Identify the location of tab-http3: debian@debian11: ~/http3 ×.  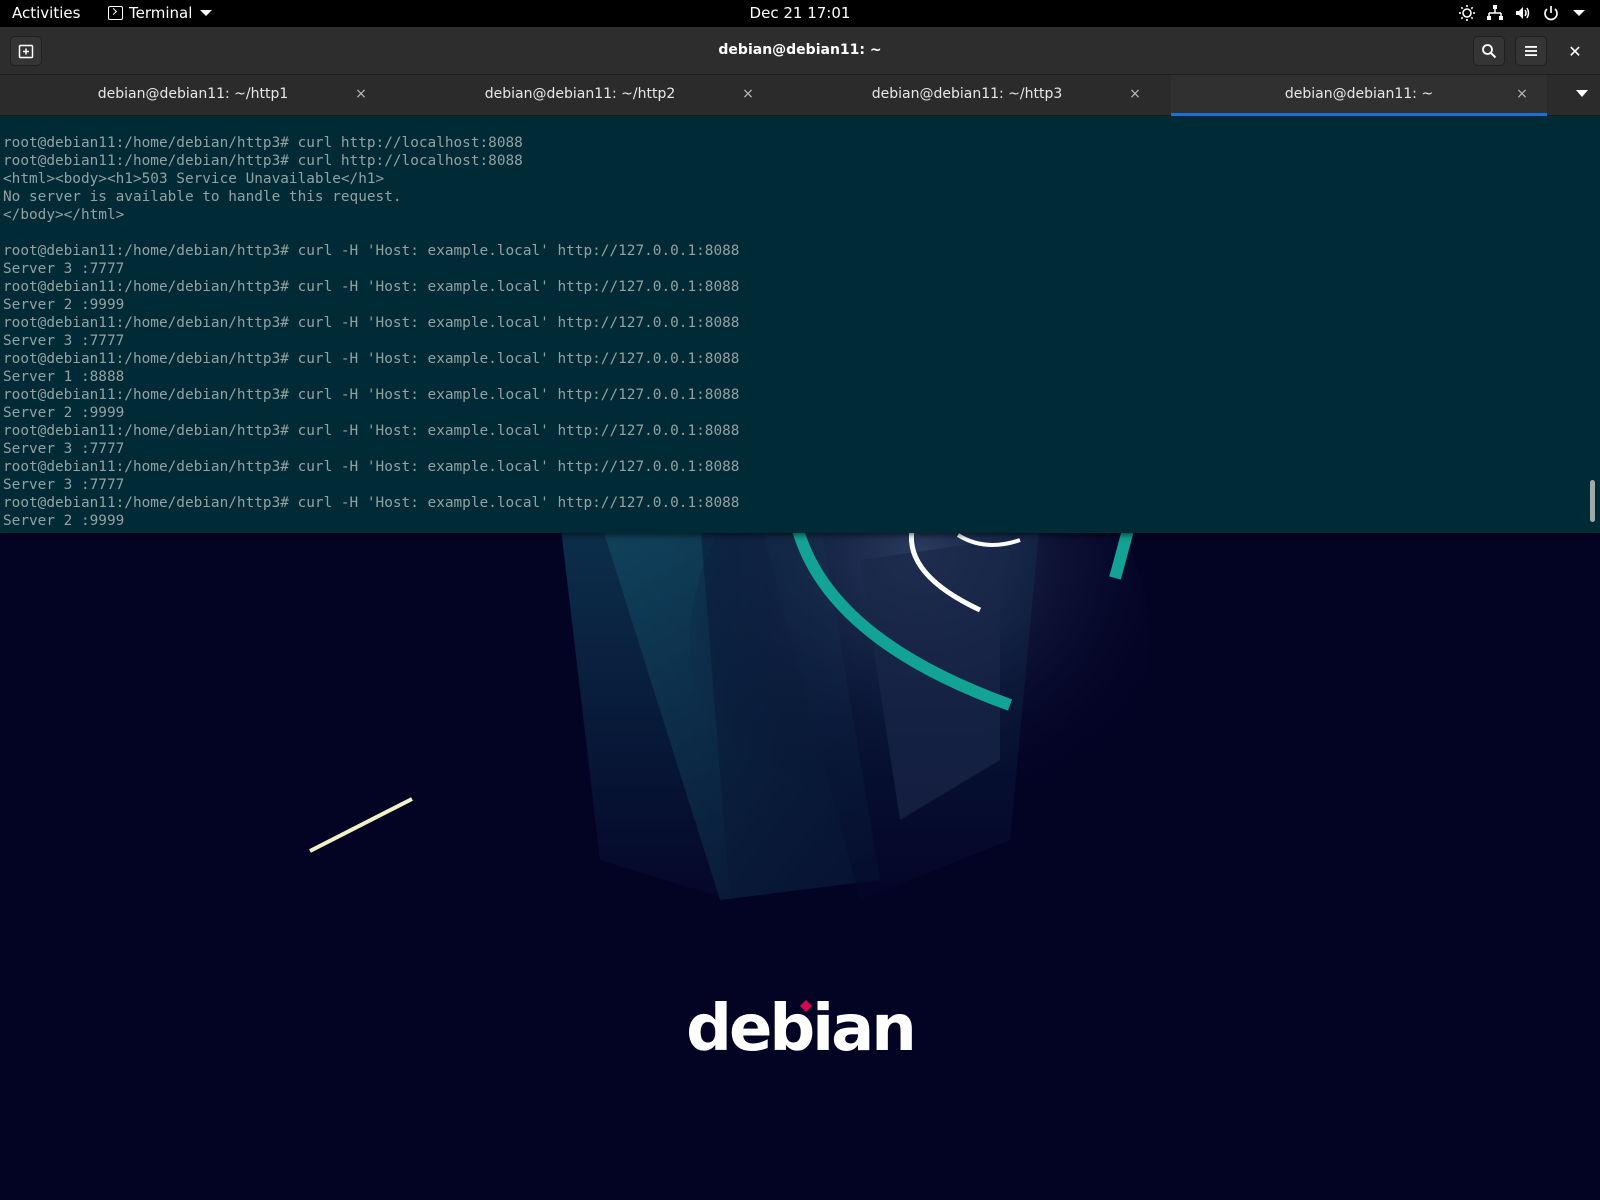
(967, 95).